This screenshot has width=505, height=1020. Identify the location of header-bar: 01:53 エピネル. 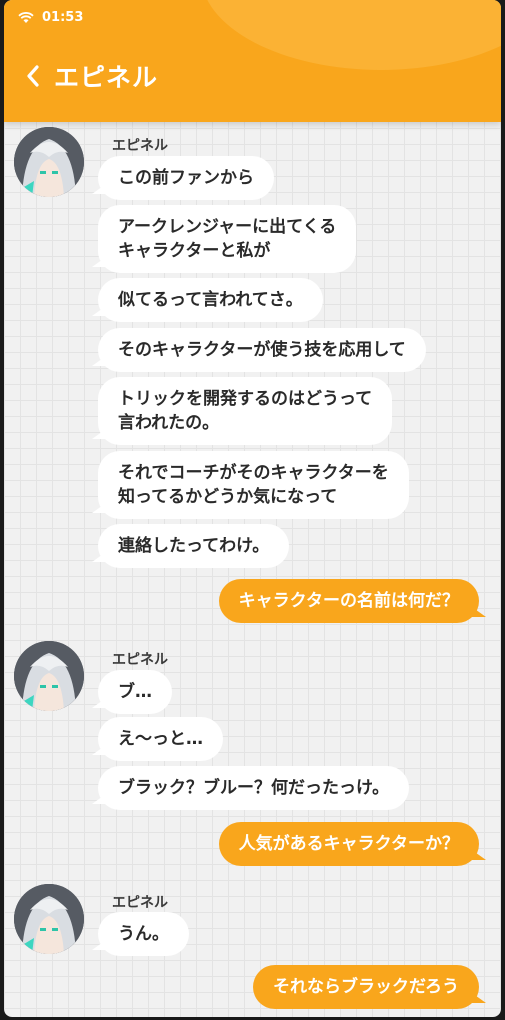
(252, 61).